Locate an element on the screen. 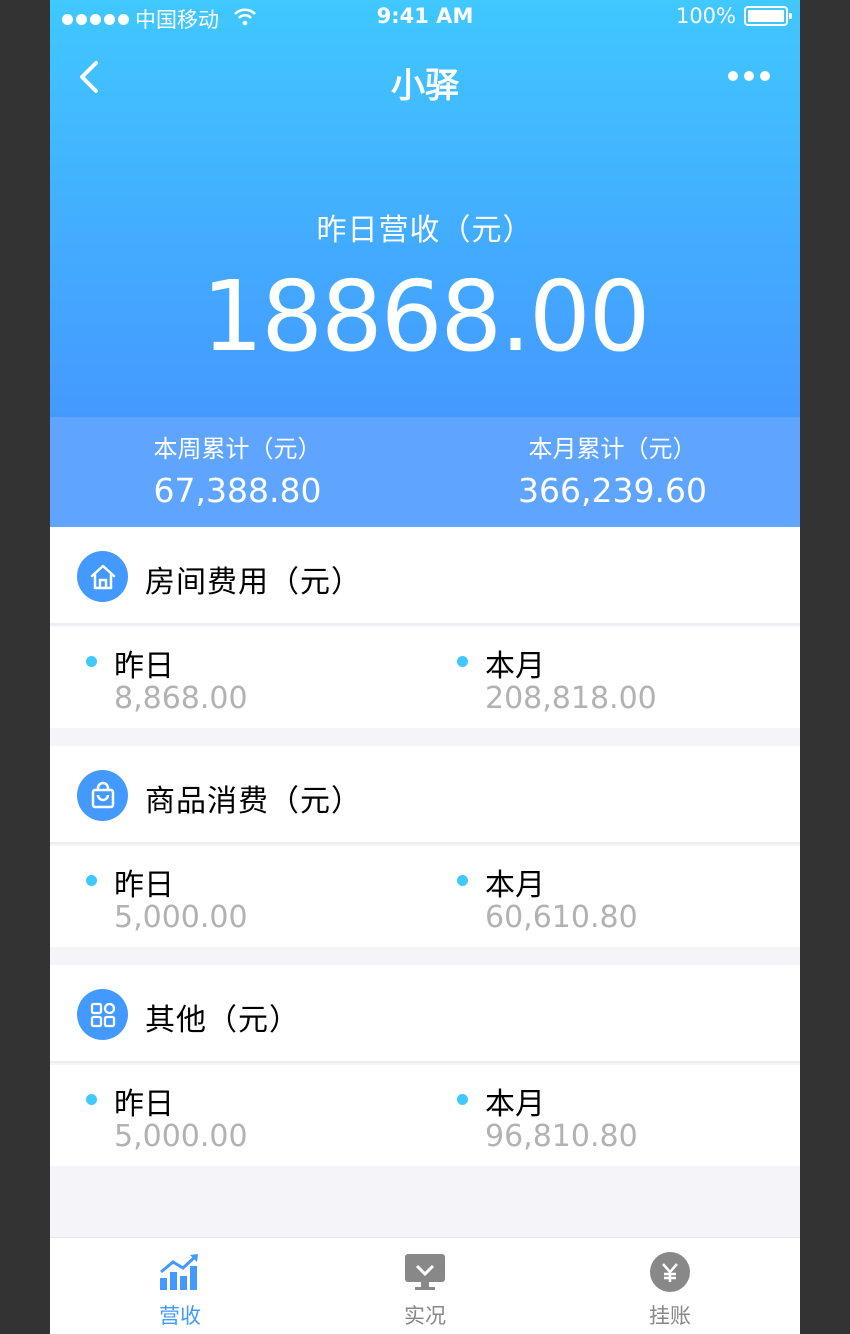  week-total: 本周累计（元） 67,388.80 is located at coordinates (237, 473).